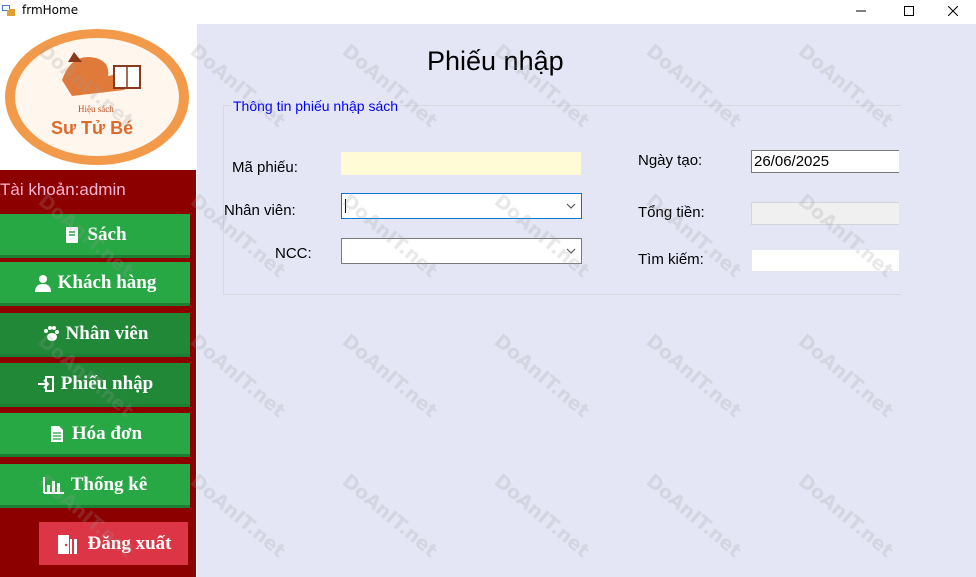 This screenshot has width=976, height=577. Describe the element at coordinates (495, 61) in the screenshot. I see `page-title: Phiếu nhập` at that location.